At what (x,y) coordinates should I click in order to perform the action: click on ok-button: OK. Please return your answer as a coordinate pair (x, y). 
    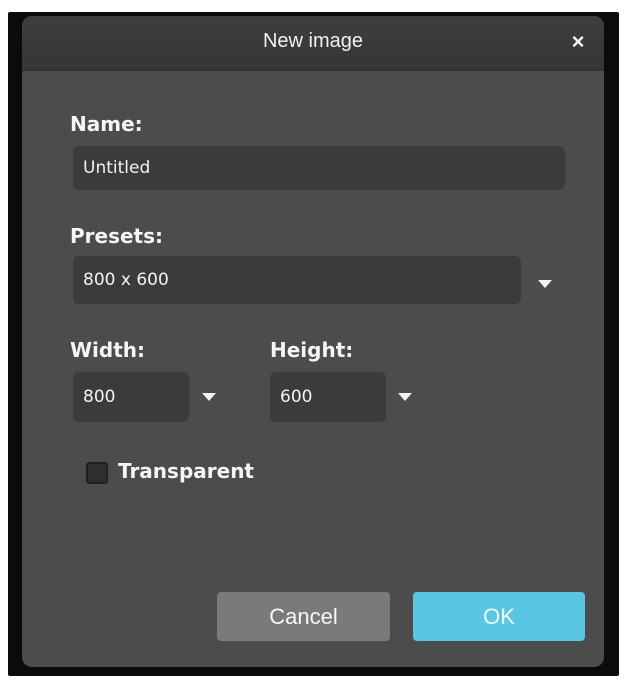
    Looking at the image, I should click on (499, 616).